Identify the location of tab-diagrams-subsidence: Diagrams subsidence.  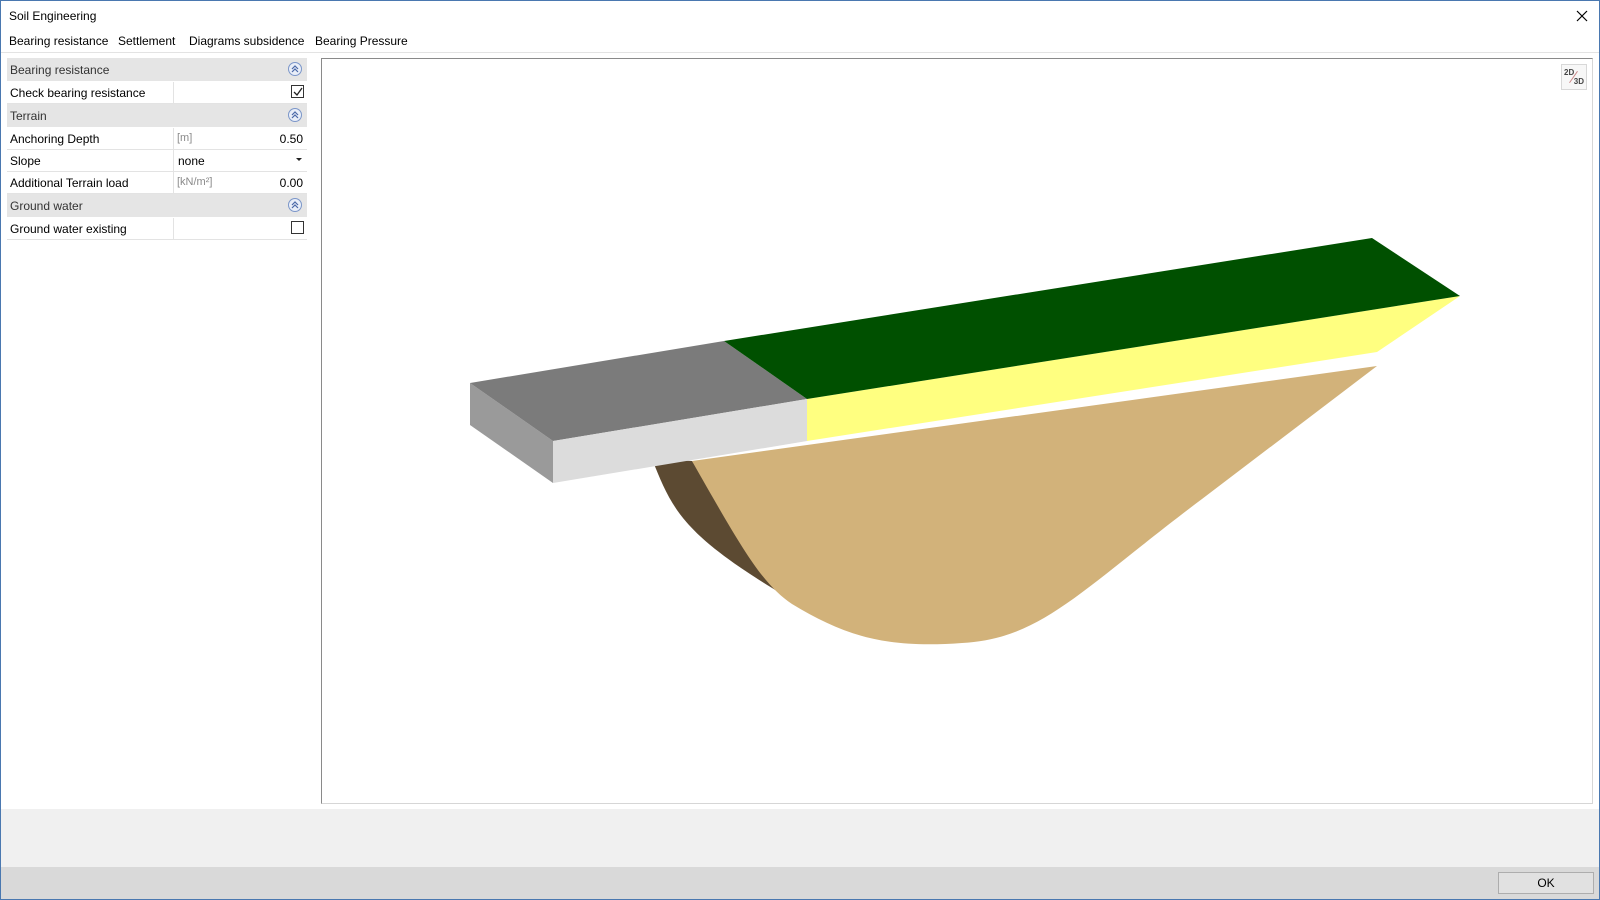
(246, 41).